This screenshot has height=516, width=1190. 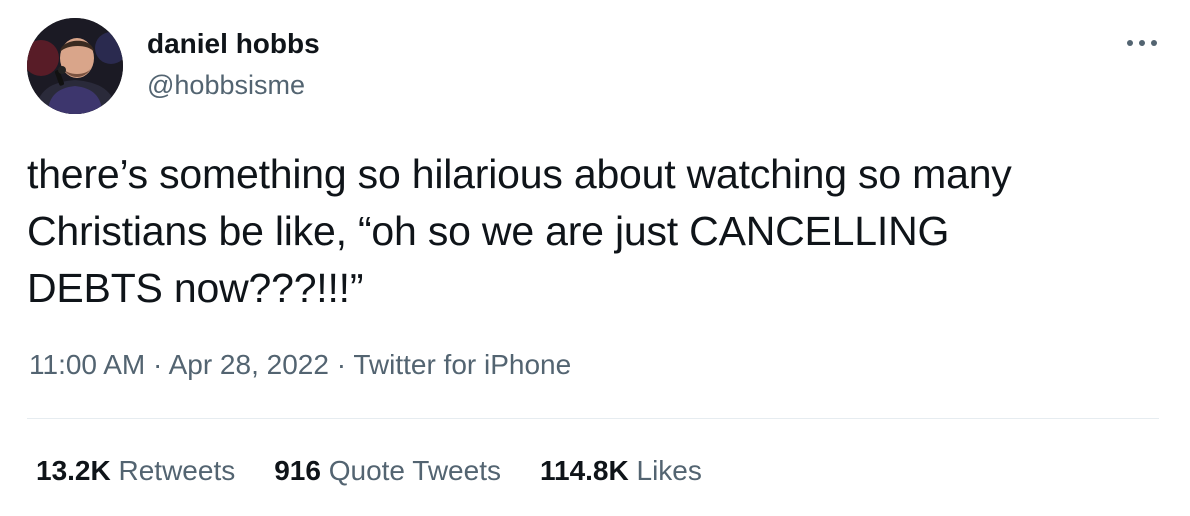 I want to click on retweets-label: Retweets, so click(x=177, y=470).